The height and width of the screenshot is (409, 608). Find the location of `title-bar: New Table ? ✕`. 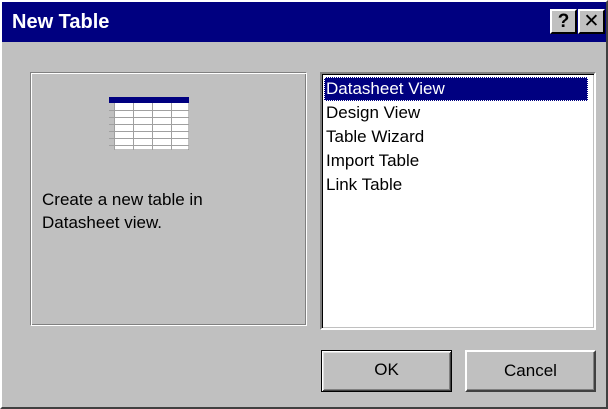

title-bar: New Table ? ✕ is located at coordinates (304, 22).